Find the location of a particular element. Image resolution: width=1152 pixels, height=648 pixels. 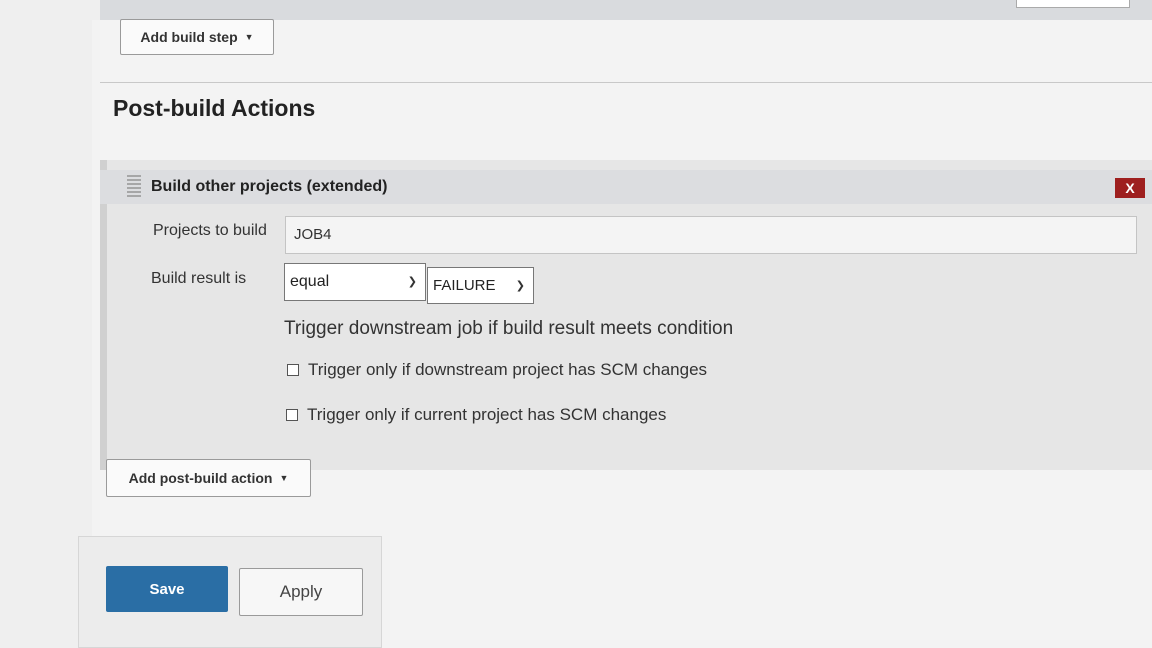

add-post-build-action-button: Add post-build action ▼ is located at coordinates (208, 478).